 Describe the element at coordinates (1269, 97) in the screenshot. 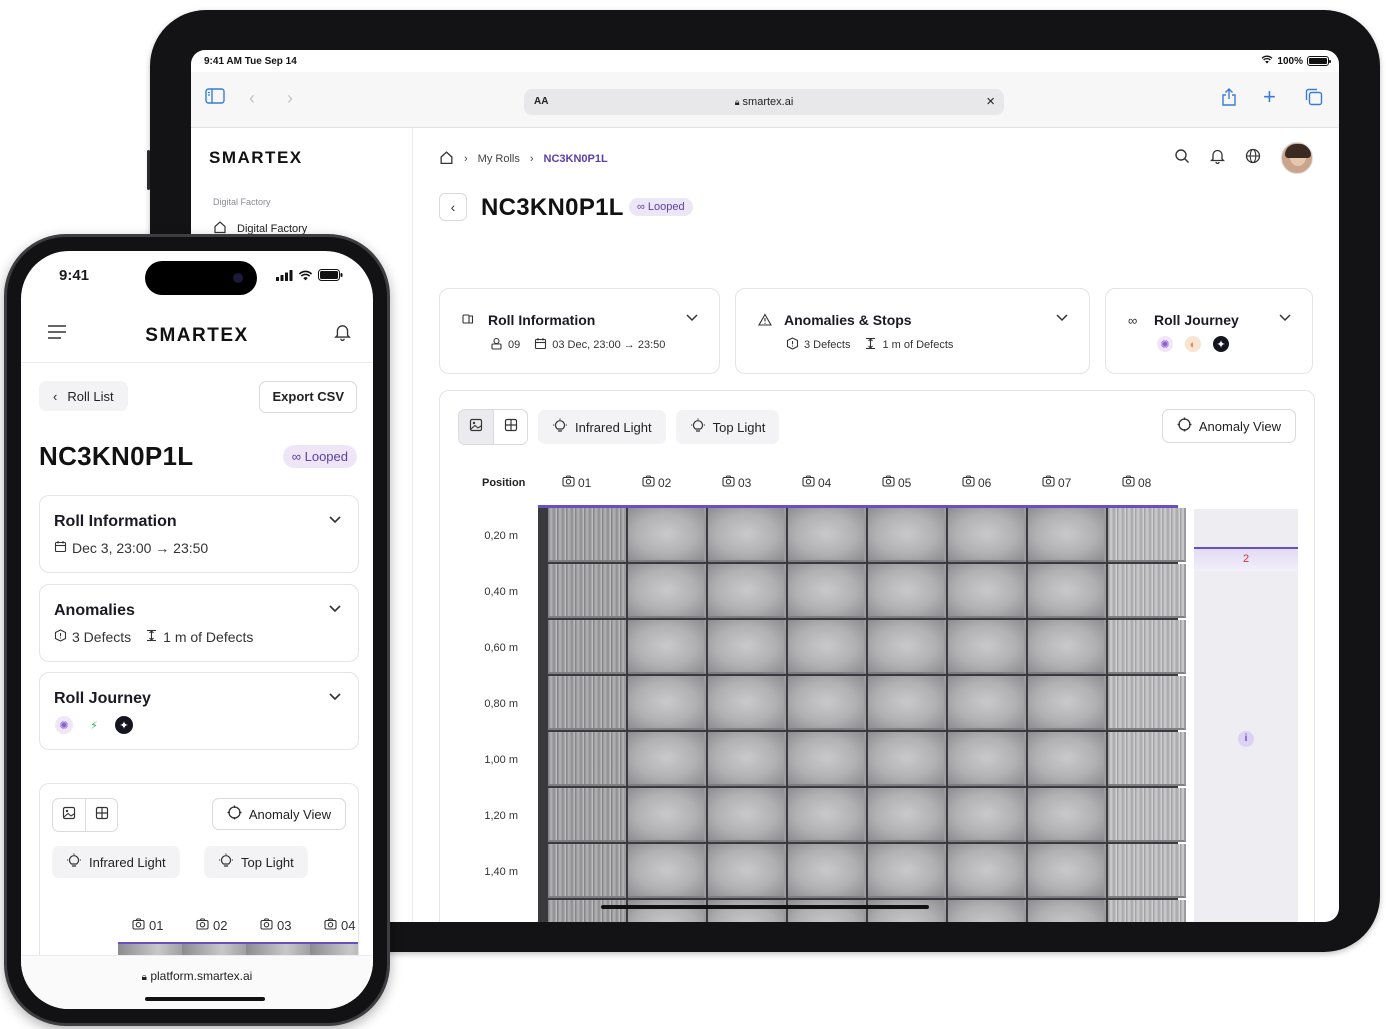

I see `new-tab-icon: +` at that location.